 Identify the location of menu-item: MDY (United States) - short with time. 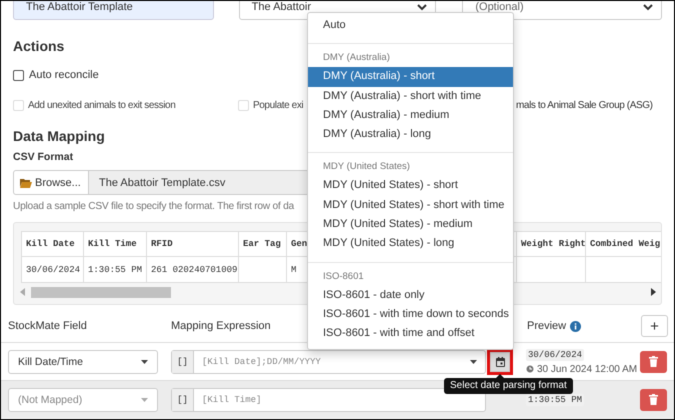
(410, 206).